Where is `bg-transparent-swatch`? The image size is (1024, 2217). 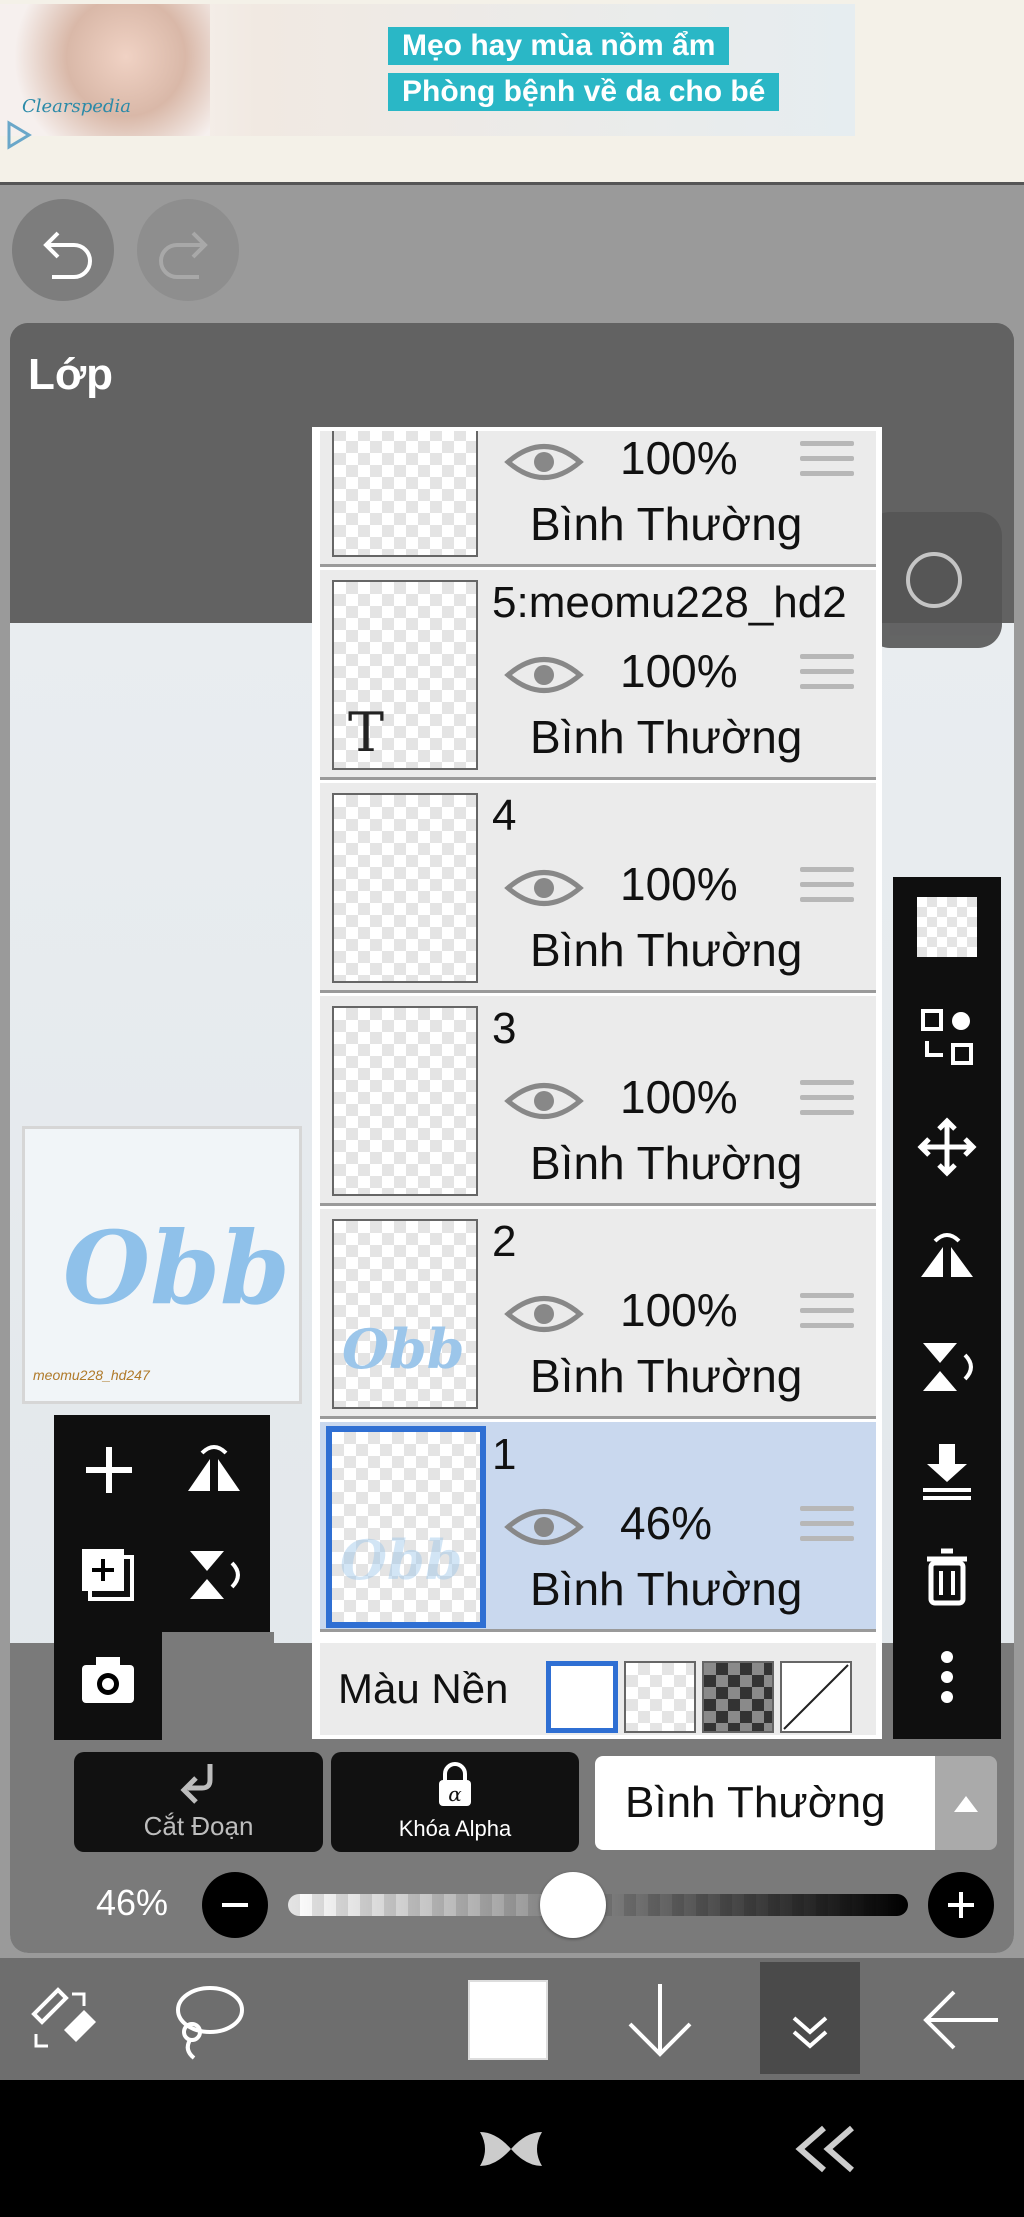 bg-transparent-swatch is located at coordinates (660, 1697).